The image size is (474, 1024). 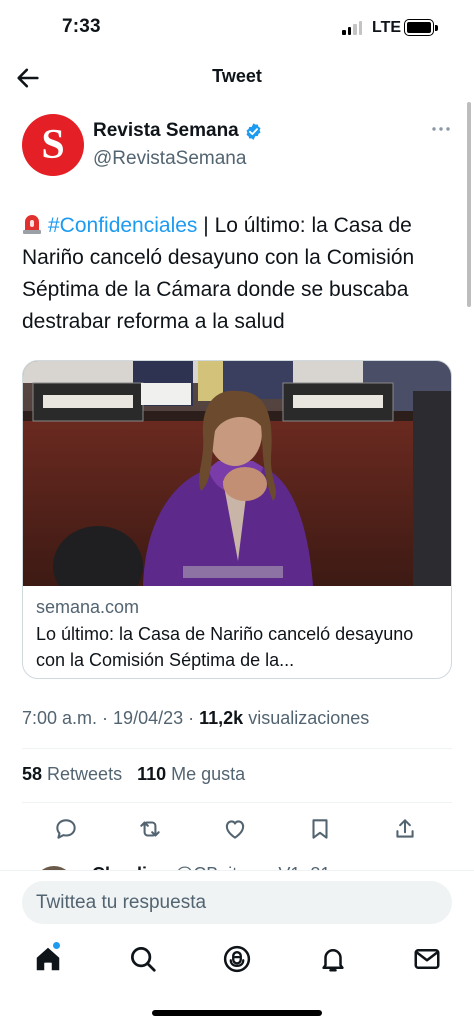 I want to click on card-domain: semana.com, so click(x=88, y=607).